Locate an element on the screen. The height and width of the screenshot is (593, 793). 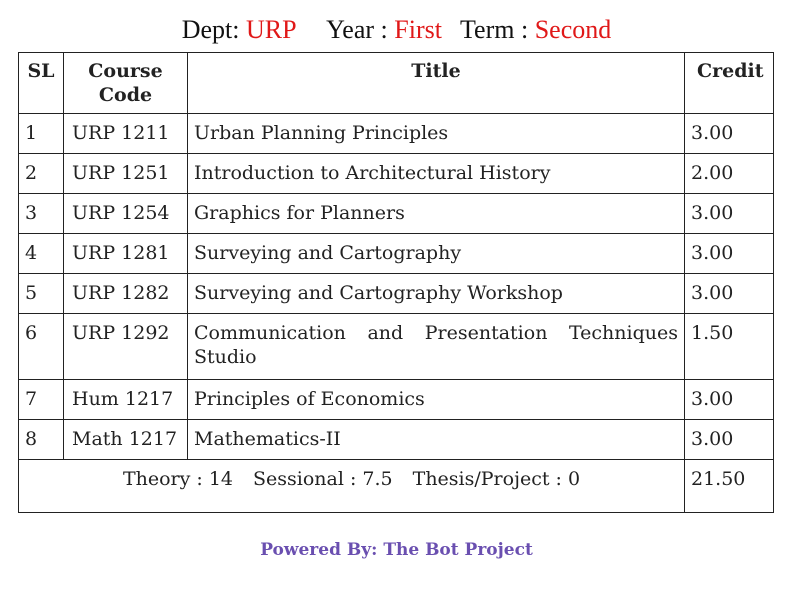
column-header-sl: SL is located at coordinates (41, 83).